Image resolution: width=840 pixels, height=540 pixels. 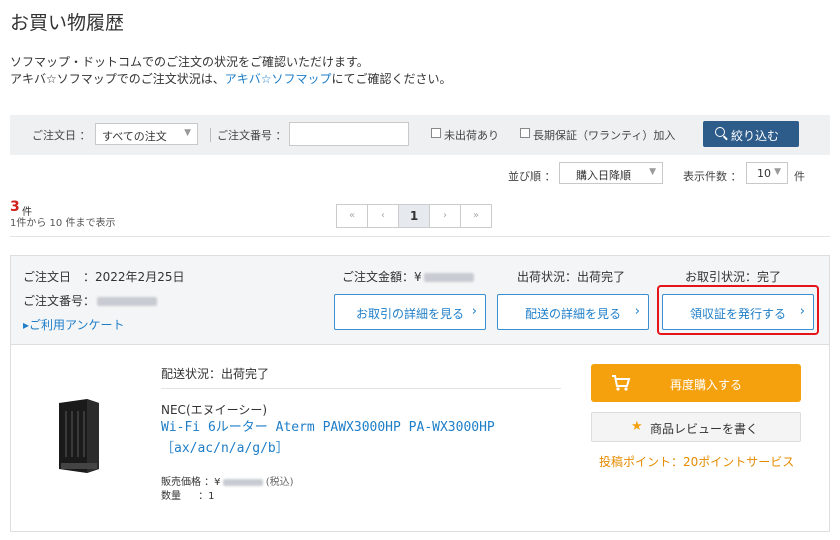 What do you see at coordinates (79, 435) in the screenshot?
I see `router-image` at bounding box center [79, 435].